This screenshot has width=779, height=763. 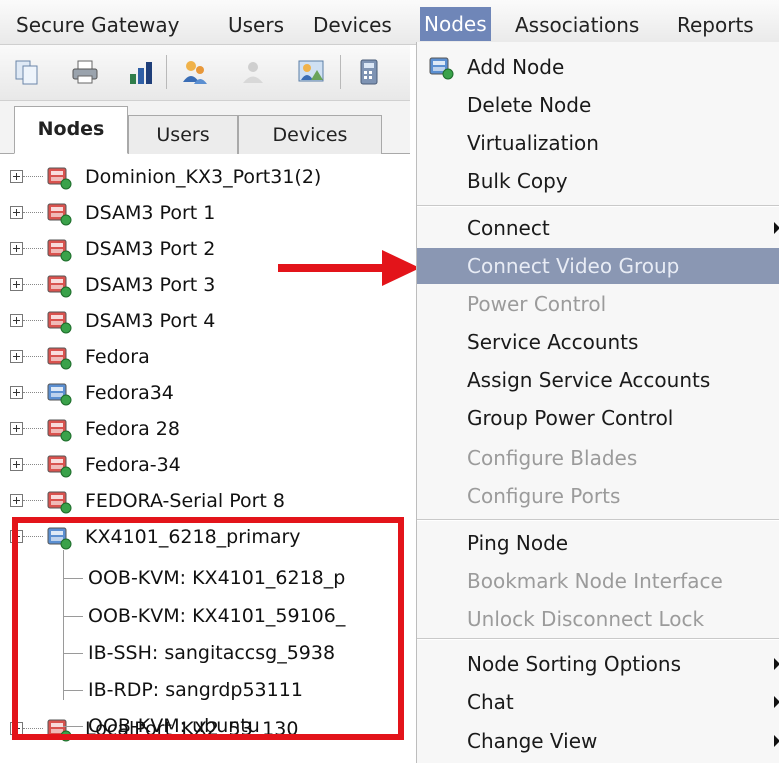 What do you see at coordinates (508, 228) in the screenshot?
I see `menu-item-label: Connect` at bounding box center [508, 228].